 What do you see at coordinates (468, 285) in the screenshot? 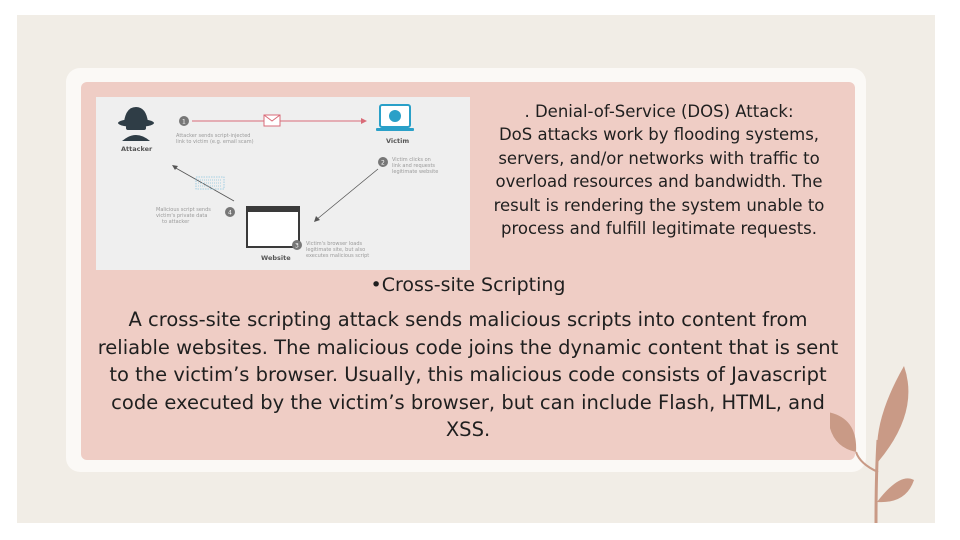
I see `xss-title: •Cross-site Scripting` at bounding box center [468, 285].